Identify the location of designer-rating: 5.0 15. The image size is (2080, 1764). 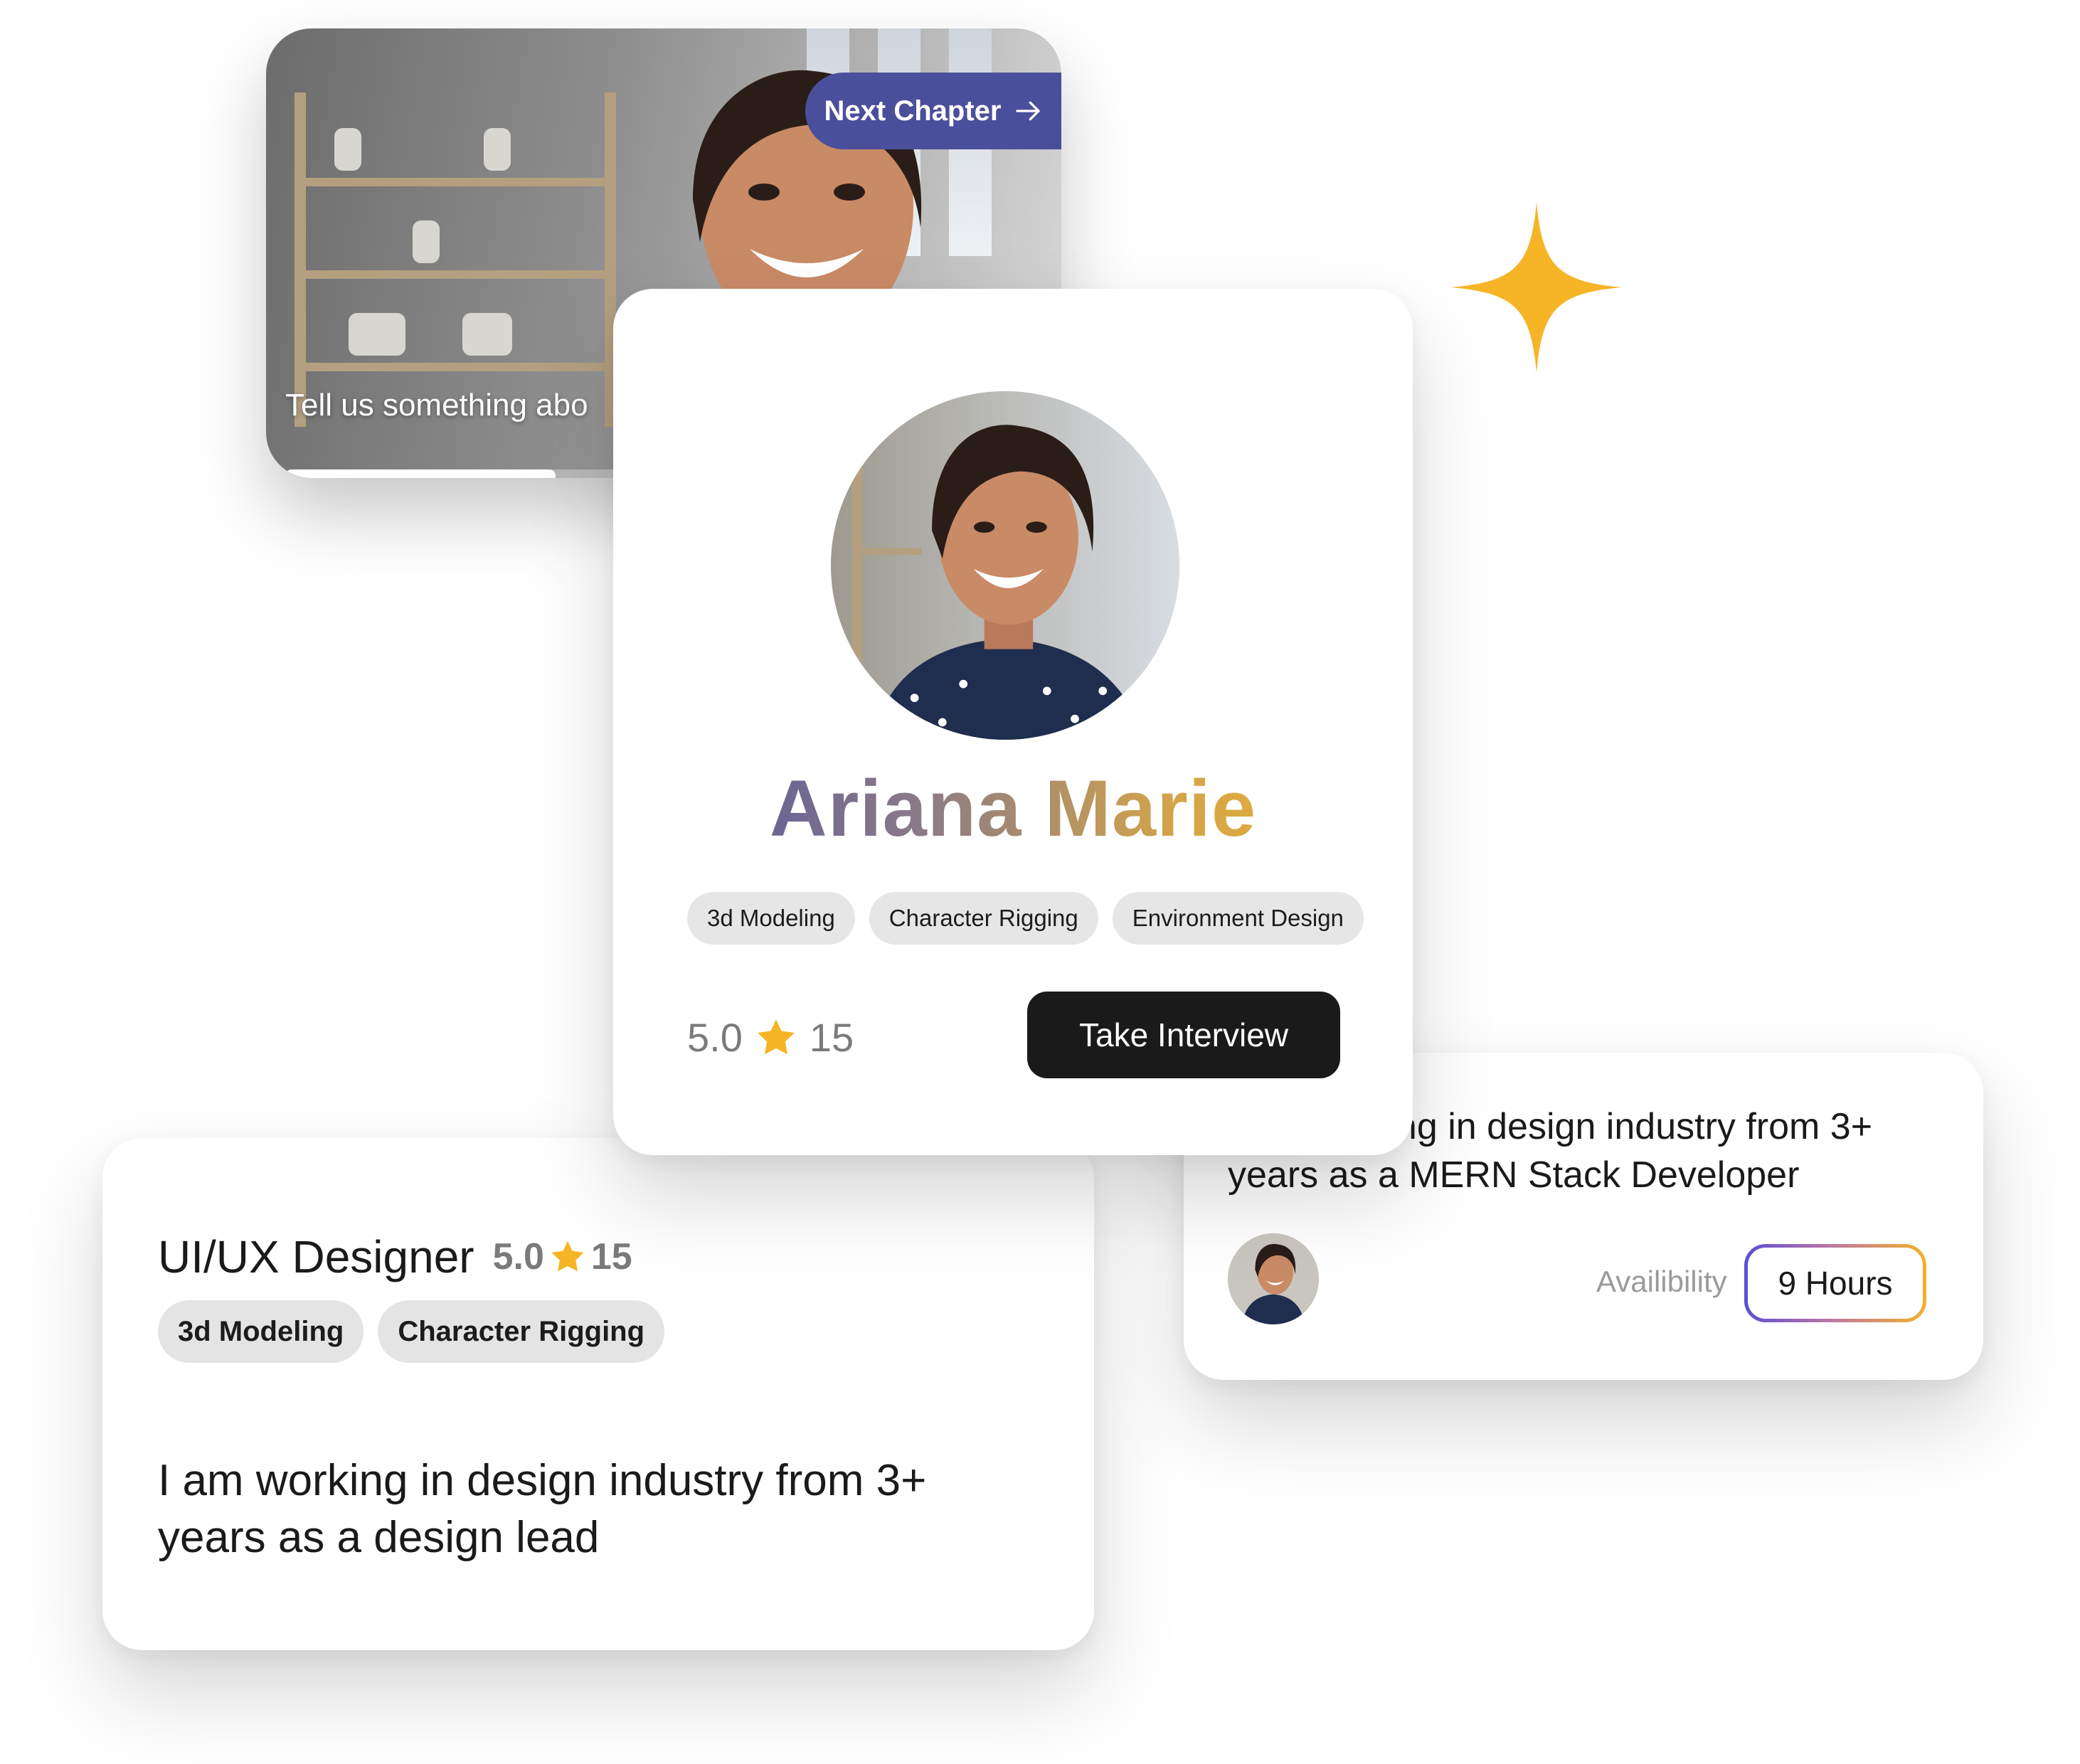
(562, 1257).